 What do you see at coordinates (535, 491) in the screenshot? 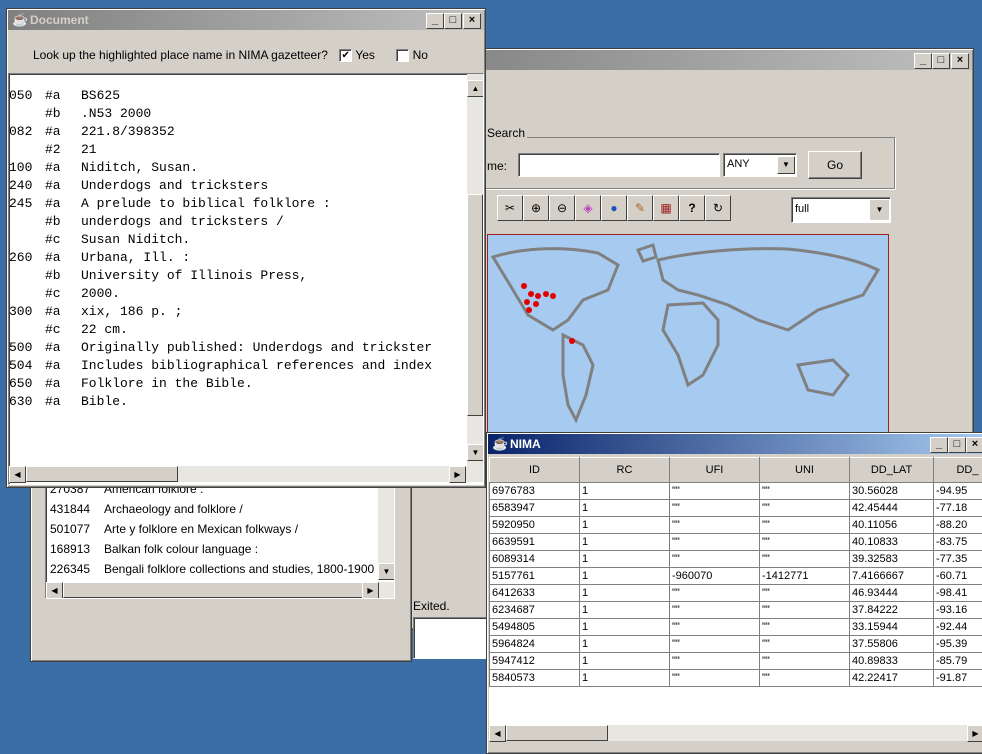
I see `table-cell: 6976783` at bounding box center [535, 491].